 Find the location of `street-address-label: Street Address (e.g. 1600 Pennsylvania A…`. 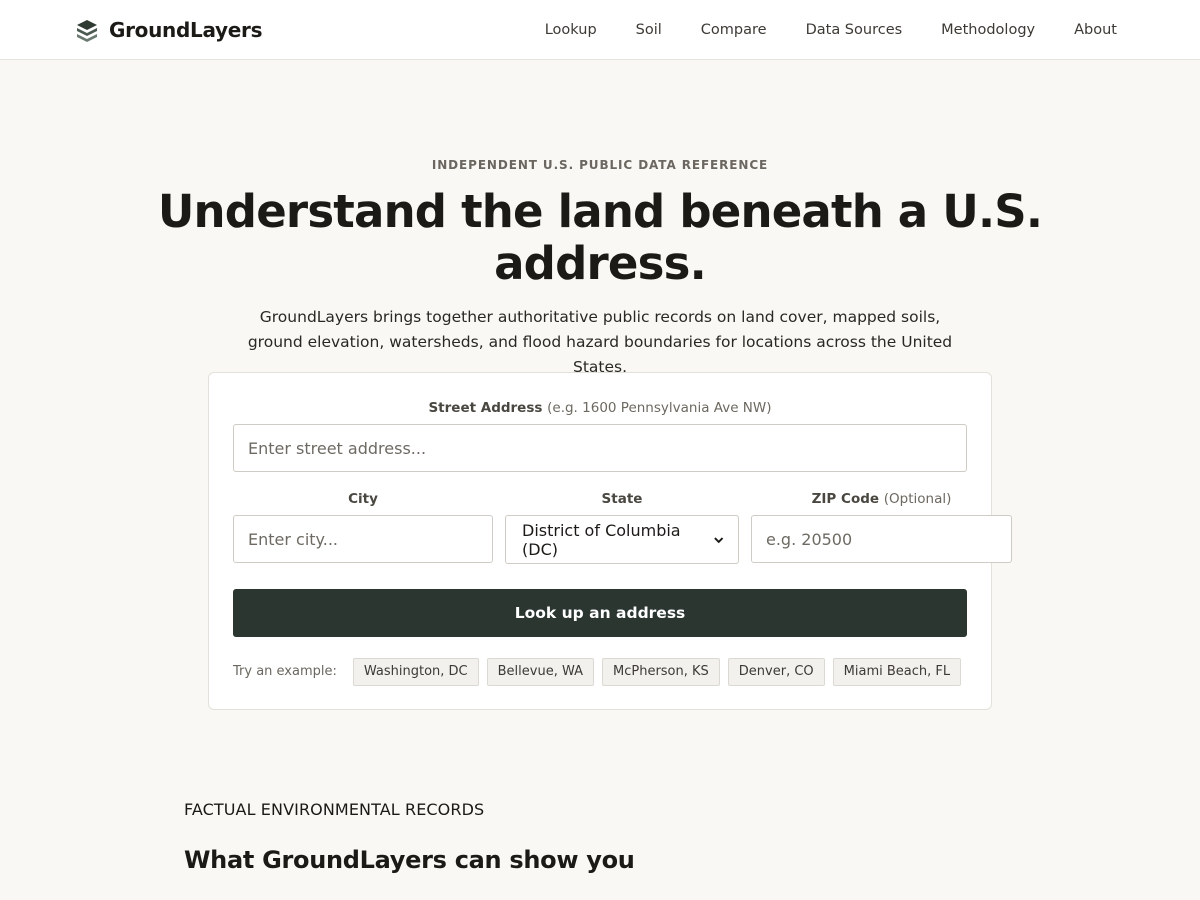

street-address-label: Street Address (e.g. 1600 Pennsylvania A… is located at coordinates (600, 408).